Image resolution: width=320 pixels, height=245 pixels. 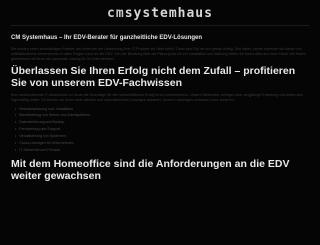 What do you see at coordinates (116, 13) in the screenshot?
I see `logo-prefix: cm` at bounding box center [116, 13].